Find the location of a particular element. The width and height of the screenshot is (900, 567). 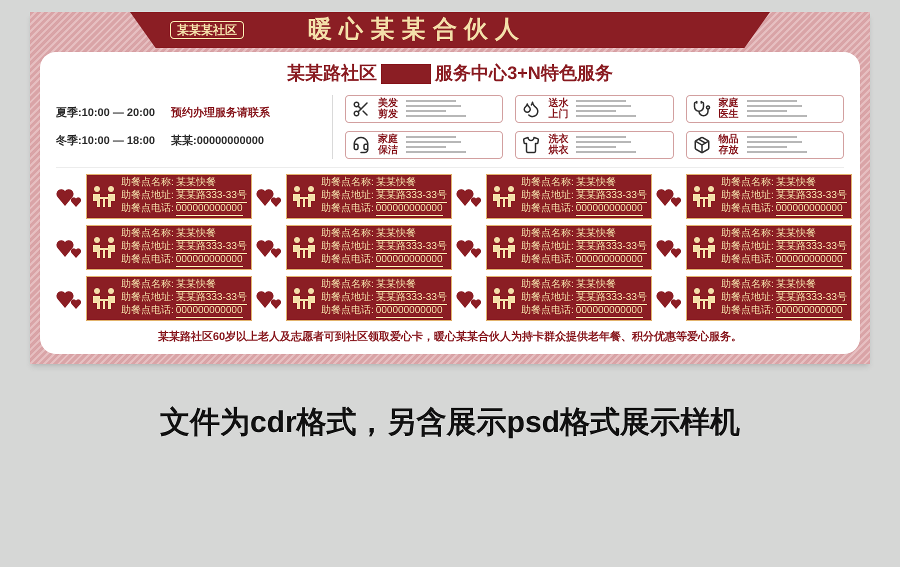

board-title: 暖心某某合伙人 is located at coordinates (417, 30).